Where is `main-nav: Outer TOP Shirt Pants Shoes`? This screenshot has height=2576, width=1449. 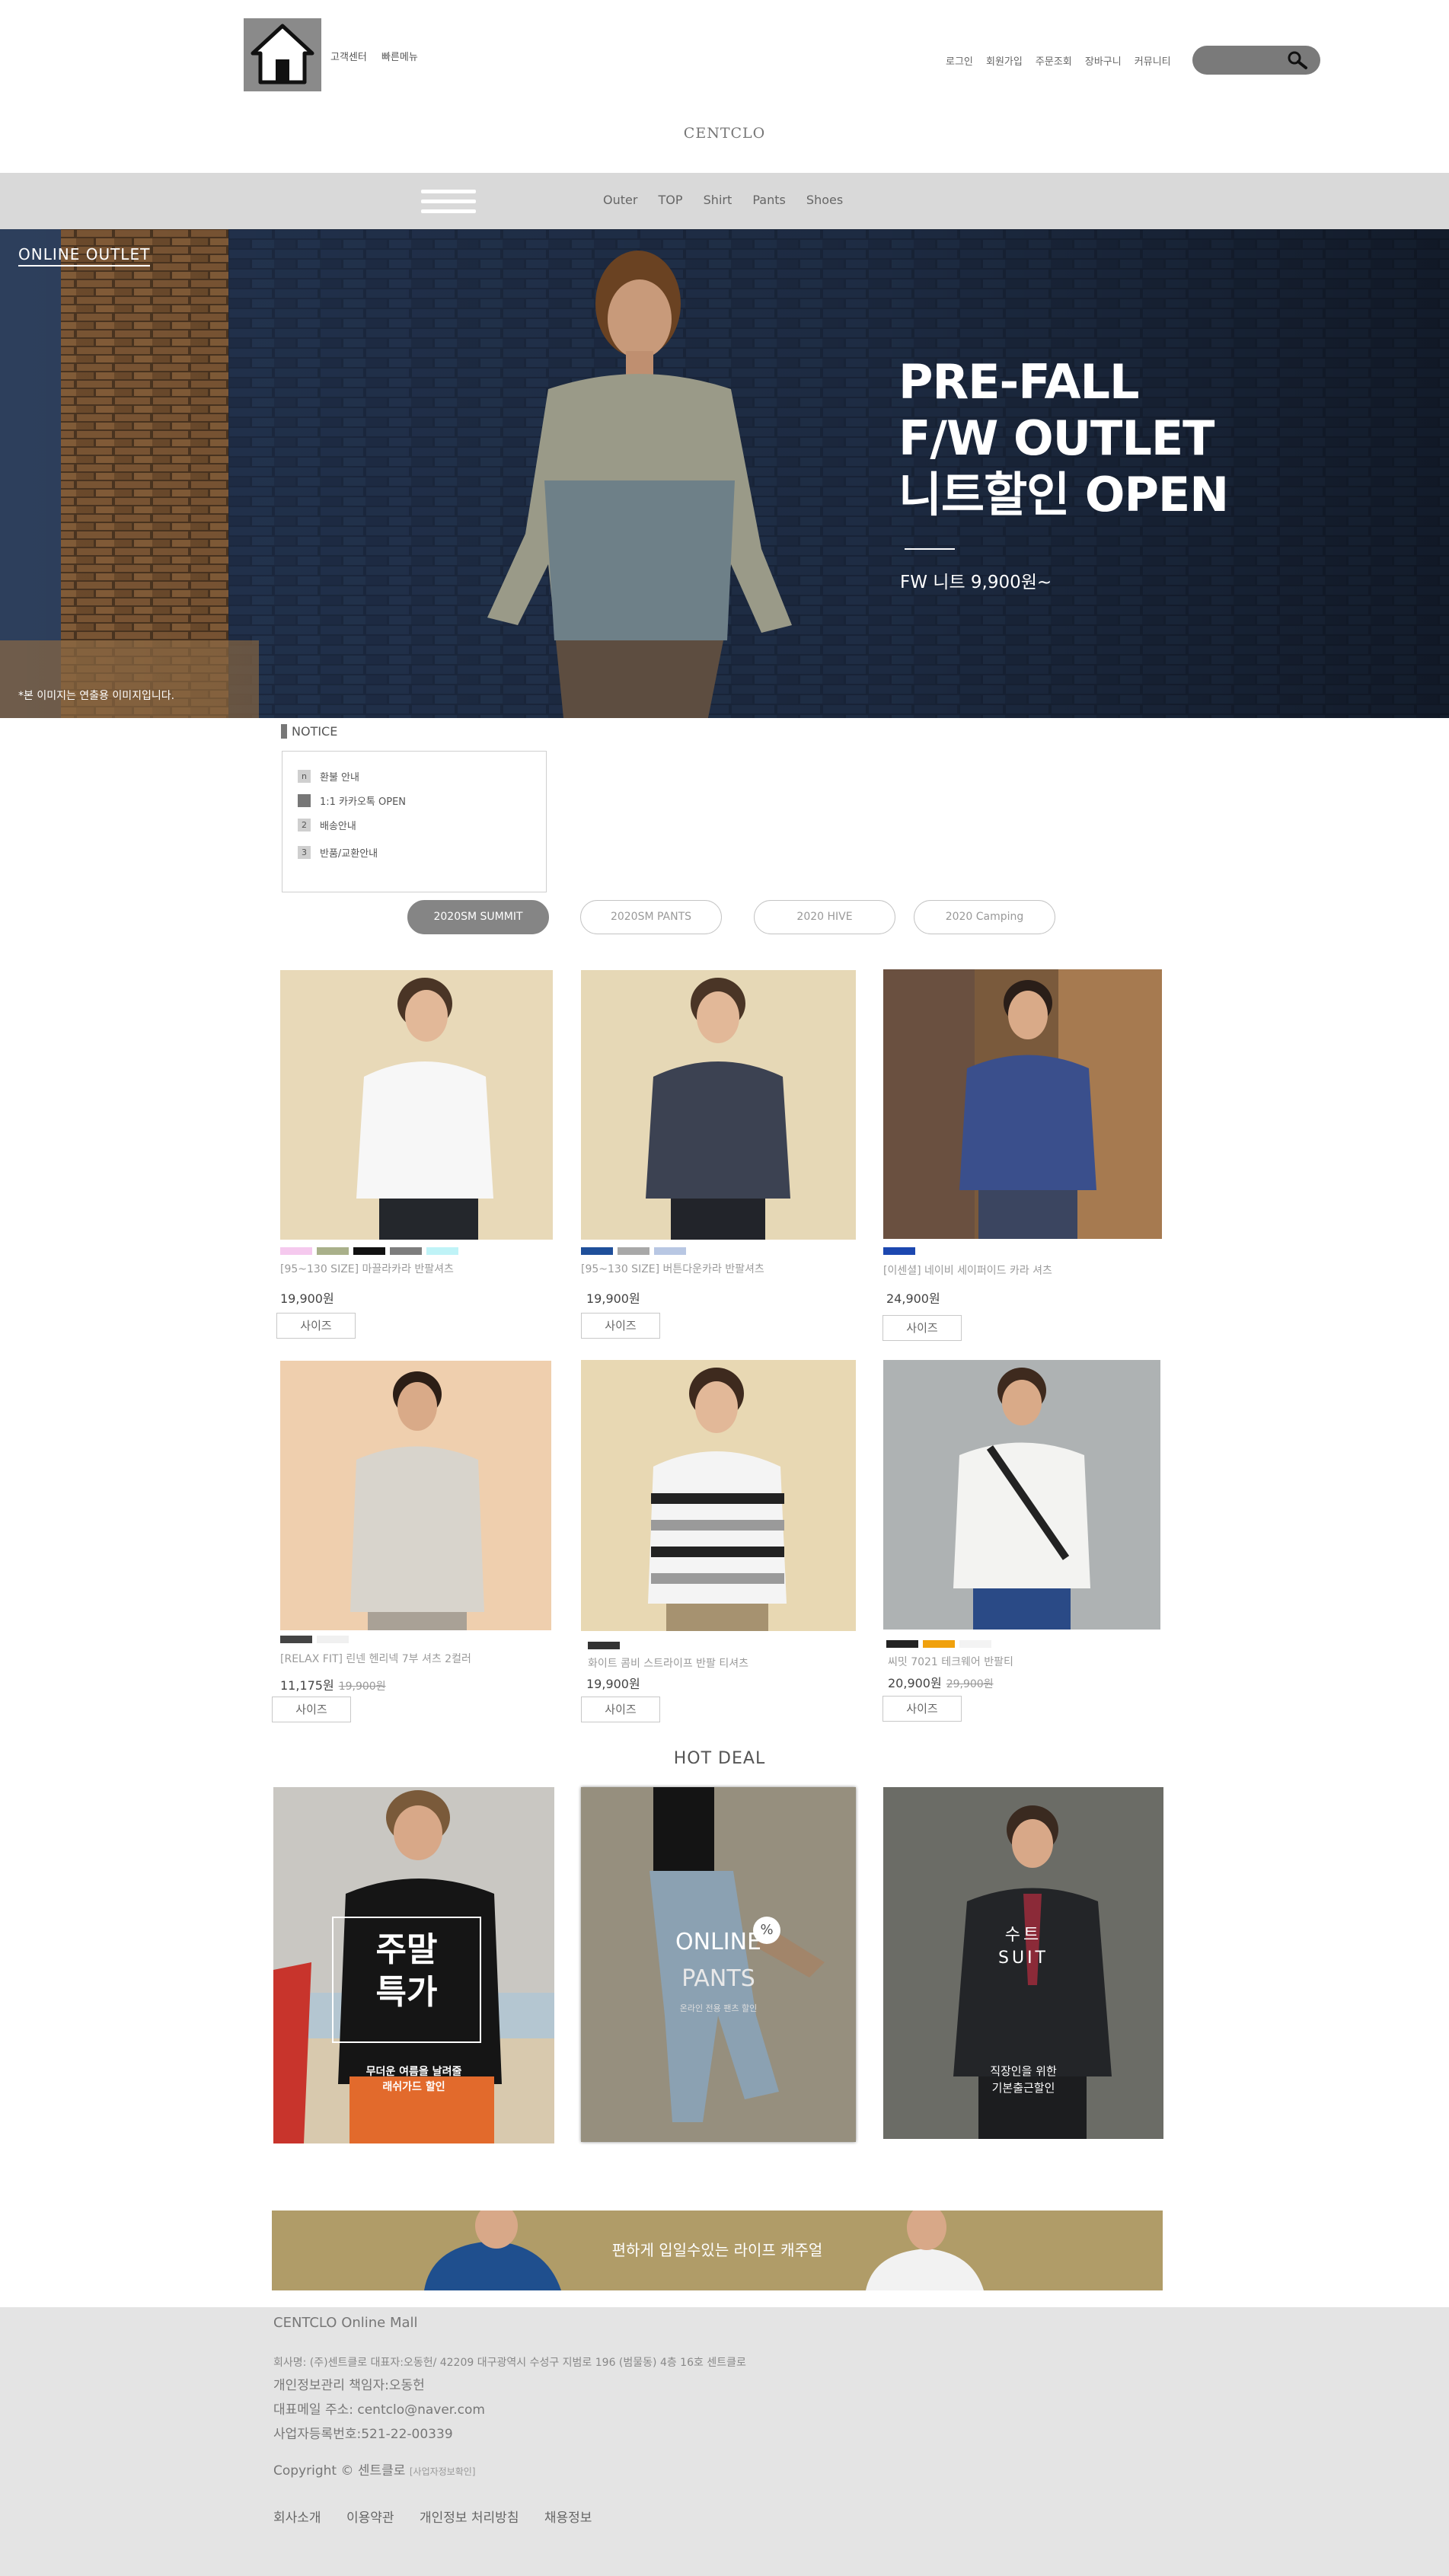
main-nav: Outer TOP Shirt Pants Shoes is located at coordinates (724, 201).